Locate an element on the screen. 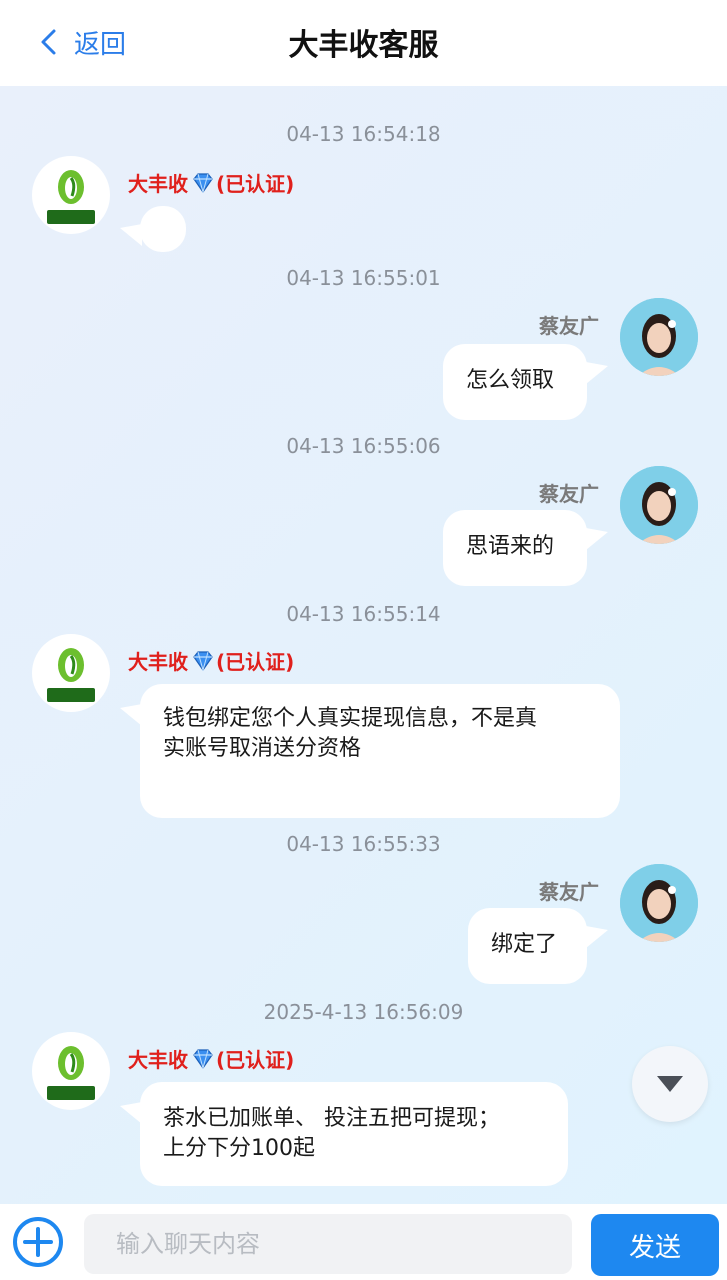 This screenshot has height=1280, width=727. scroll-to-bottom-button is located at coordinates (670, 1084).